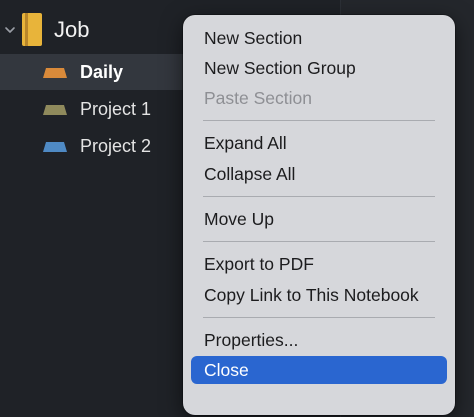 The height and width of the screenshot is (417, 474). What do you see at coordinates (280, 68) in the screenshot?
I see `menu-item-label: New Section Group` at bounding box center [280, 68].